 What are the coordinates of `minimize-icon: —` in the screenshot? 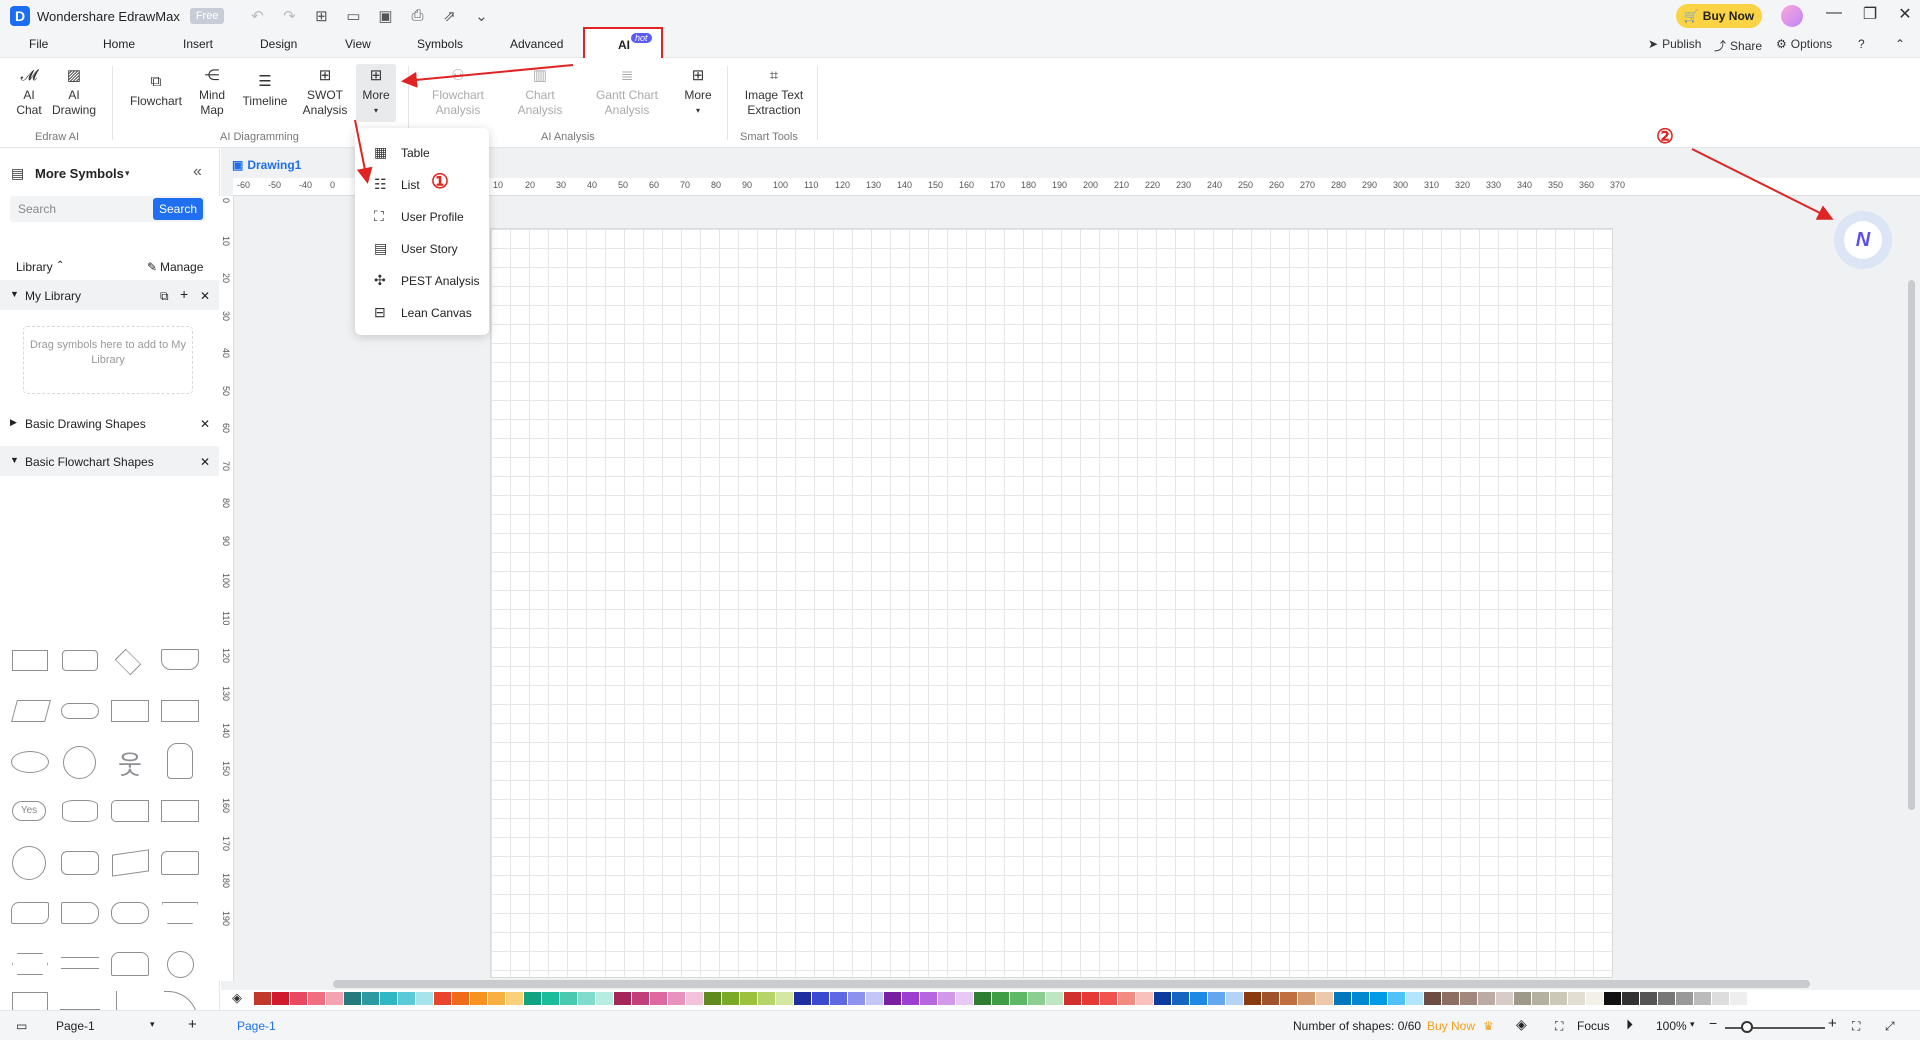 It's located at (1834, 13).